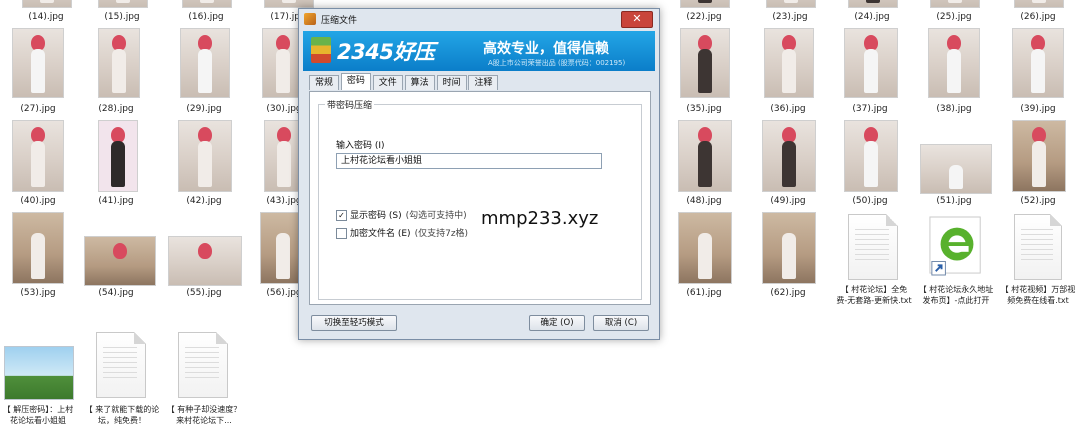  What do you see at coordinates (704, 293) in the screenshot?
I see `file-name: (61).jpg` at bounding box center [704, 293].